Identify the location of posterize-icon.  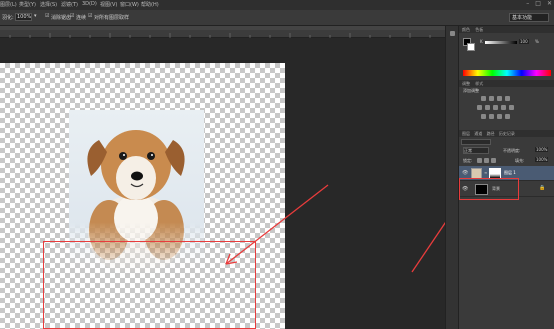
(491, 116).